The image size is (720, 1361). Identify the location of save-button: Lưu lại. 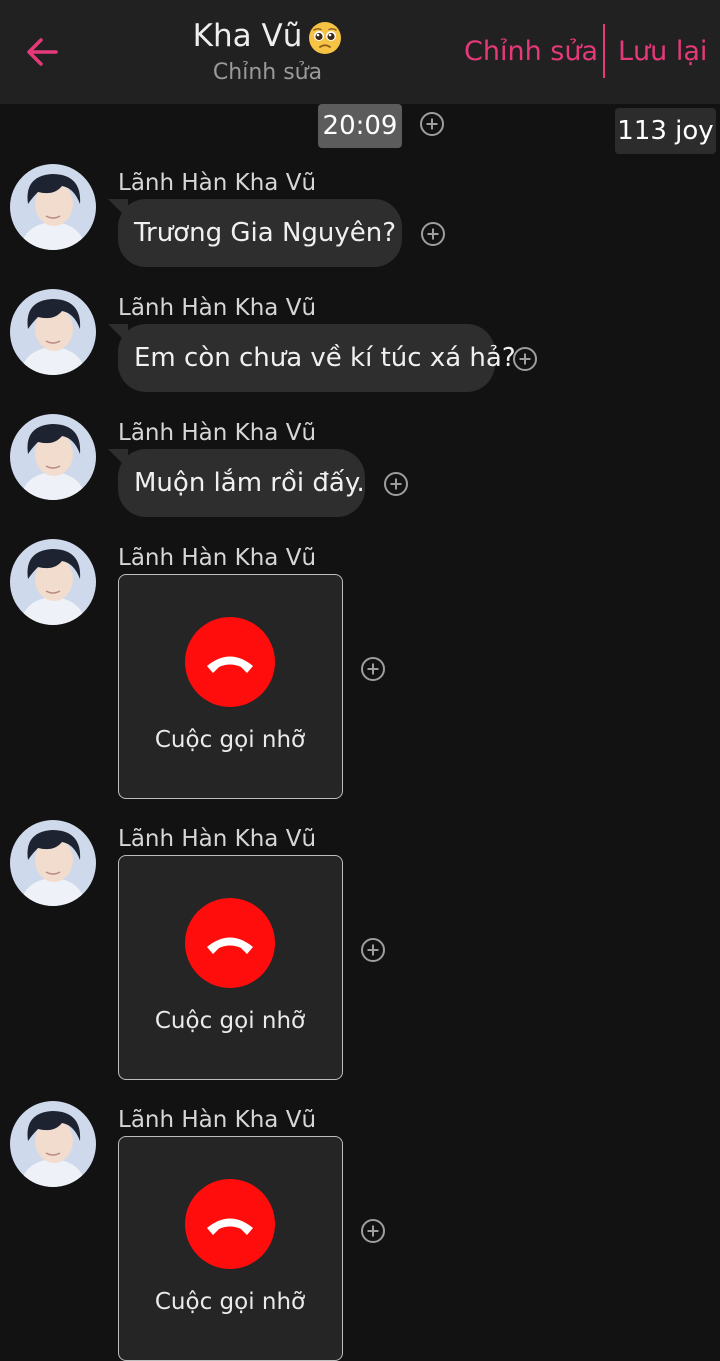
(662, 51).